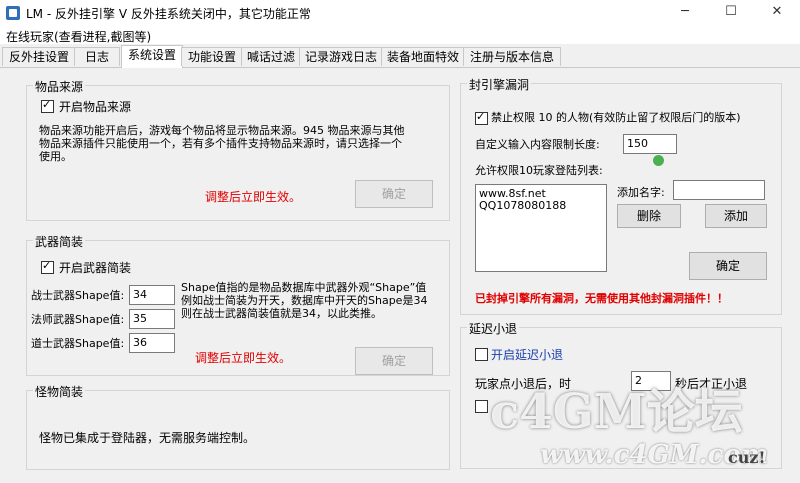 The image size is (800, 483). I want to click on close-button: ✕, so click(777, 13).